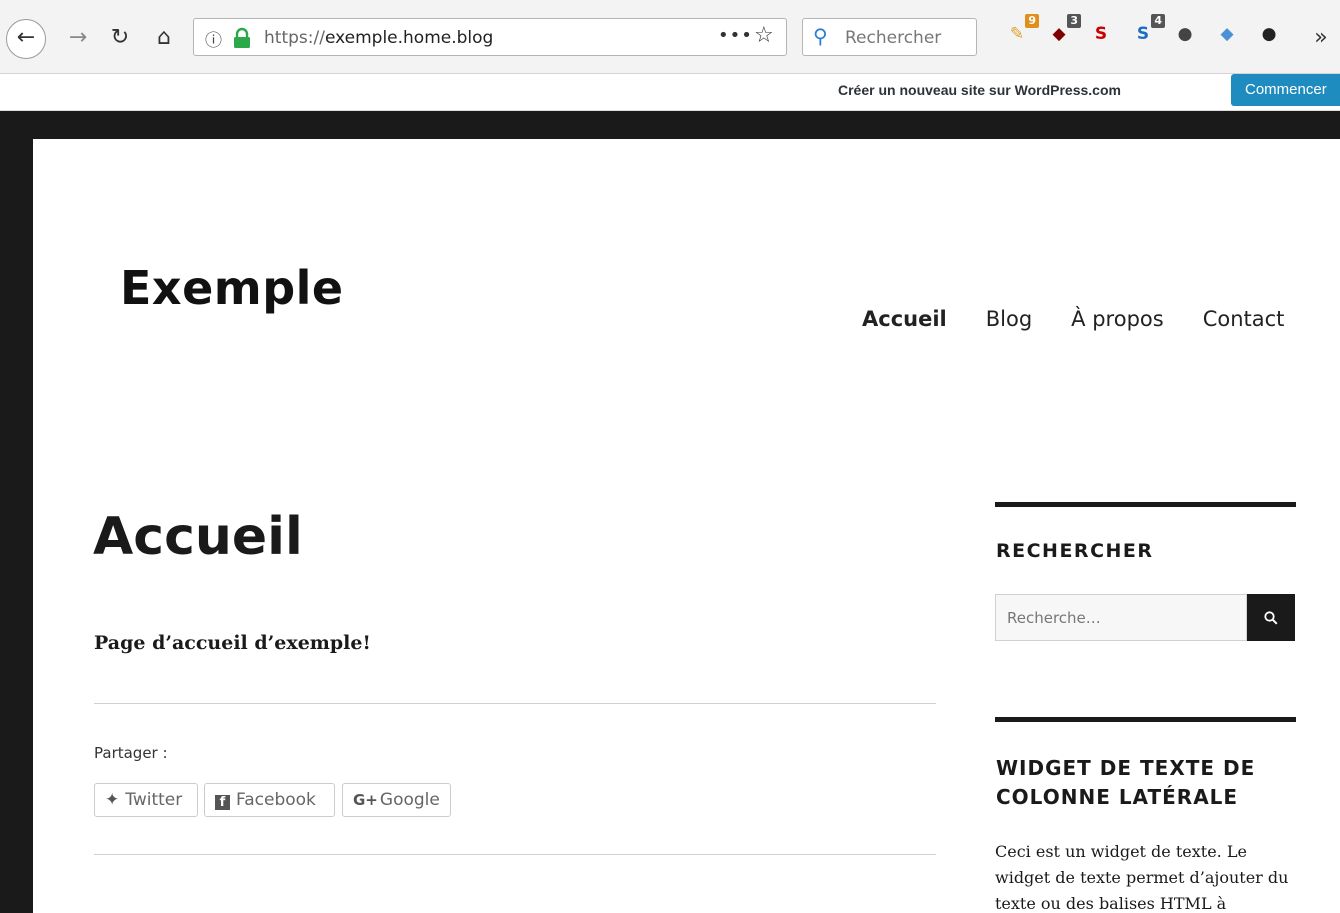  What do you see at coordinates (1075, 551) in the screenshot?
I see `search-widget-title: RECHERCHER` at bounding box center [1075, 551].